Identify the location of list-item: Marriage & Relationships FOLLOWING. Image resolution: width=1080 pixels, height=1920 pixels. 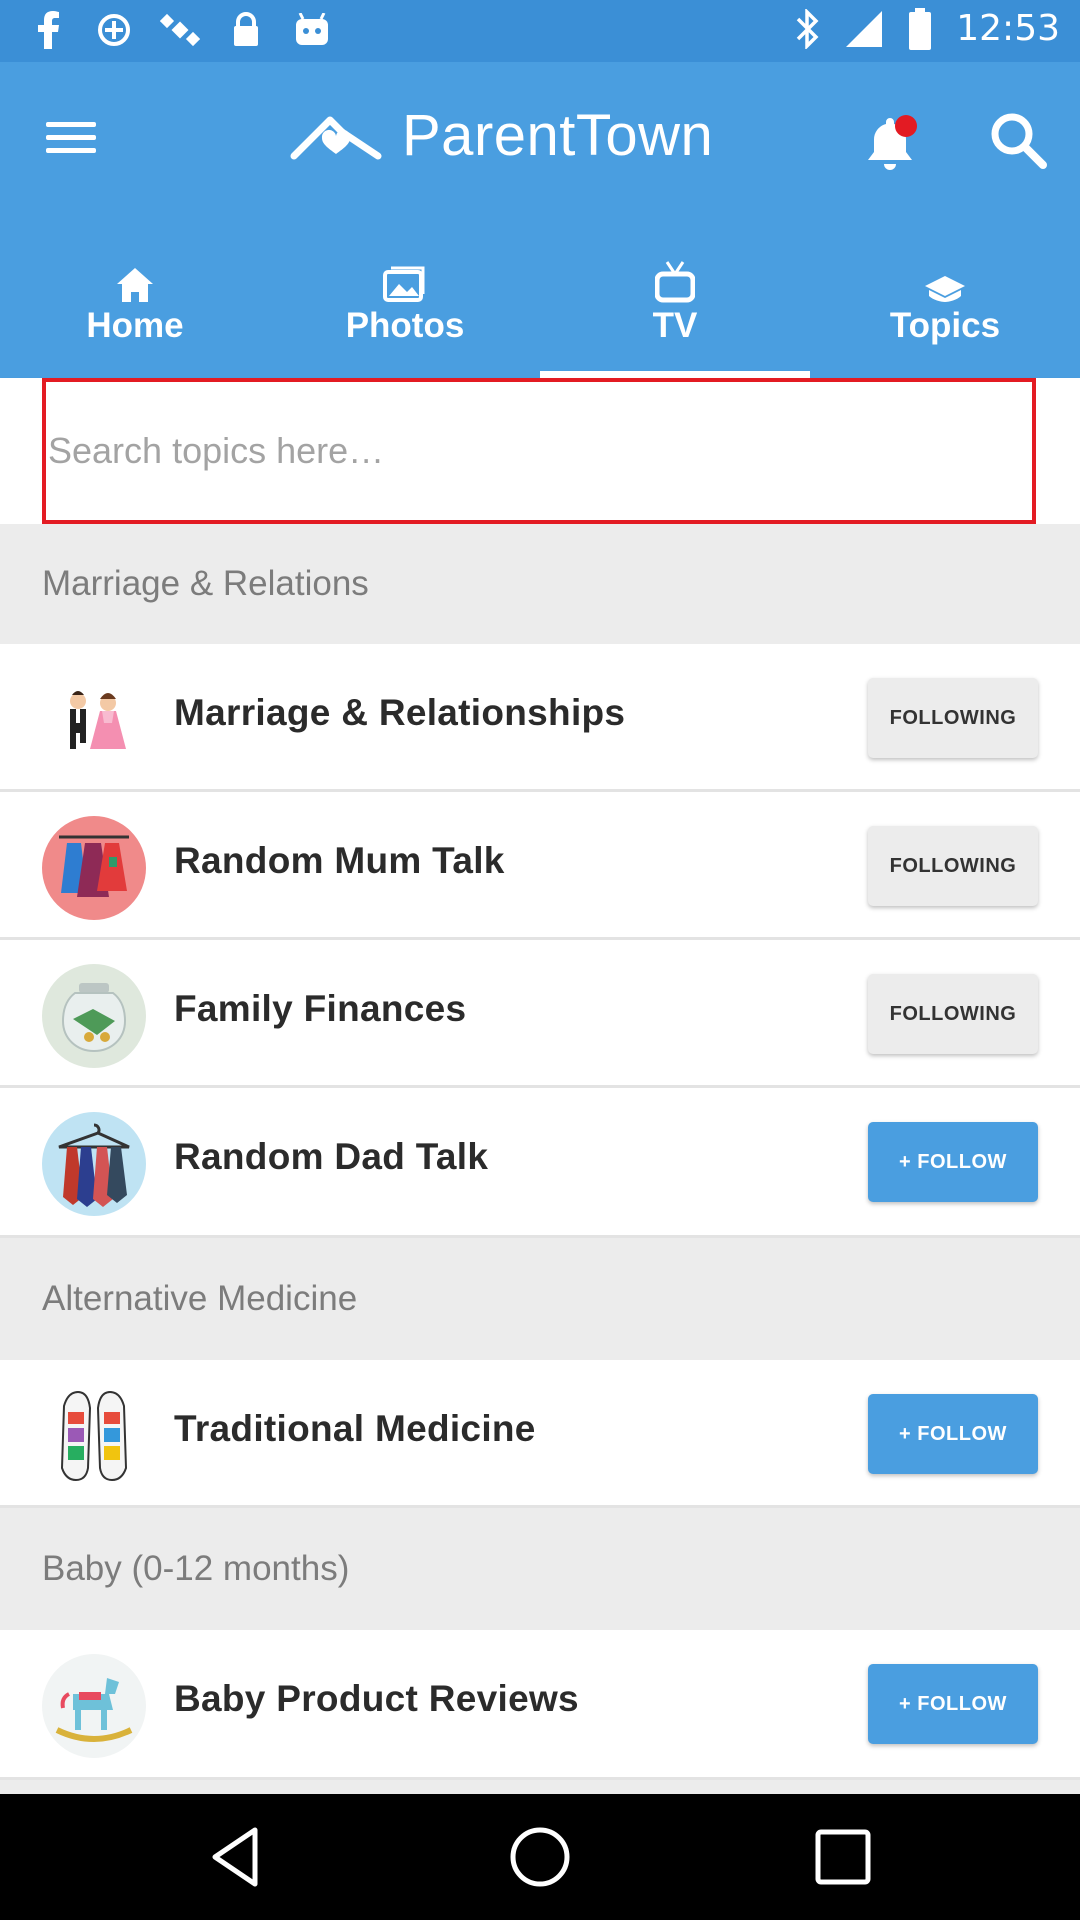
(540, 718).